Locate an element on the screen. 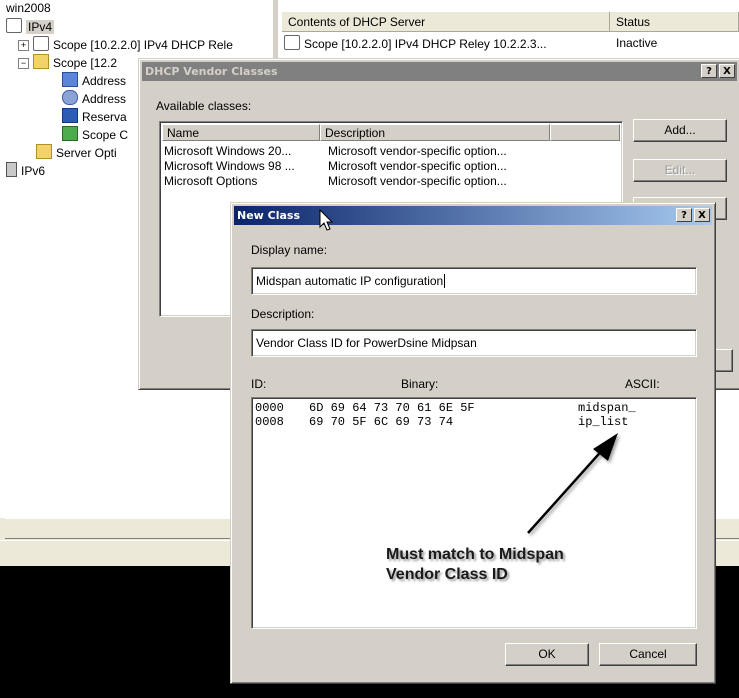  annotation-line-1: Must match to Midspan is located at coordinates (475, 554).